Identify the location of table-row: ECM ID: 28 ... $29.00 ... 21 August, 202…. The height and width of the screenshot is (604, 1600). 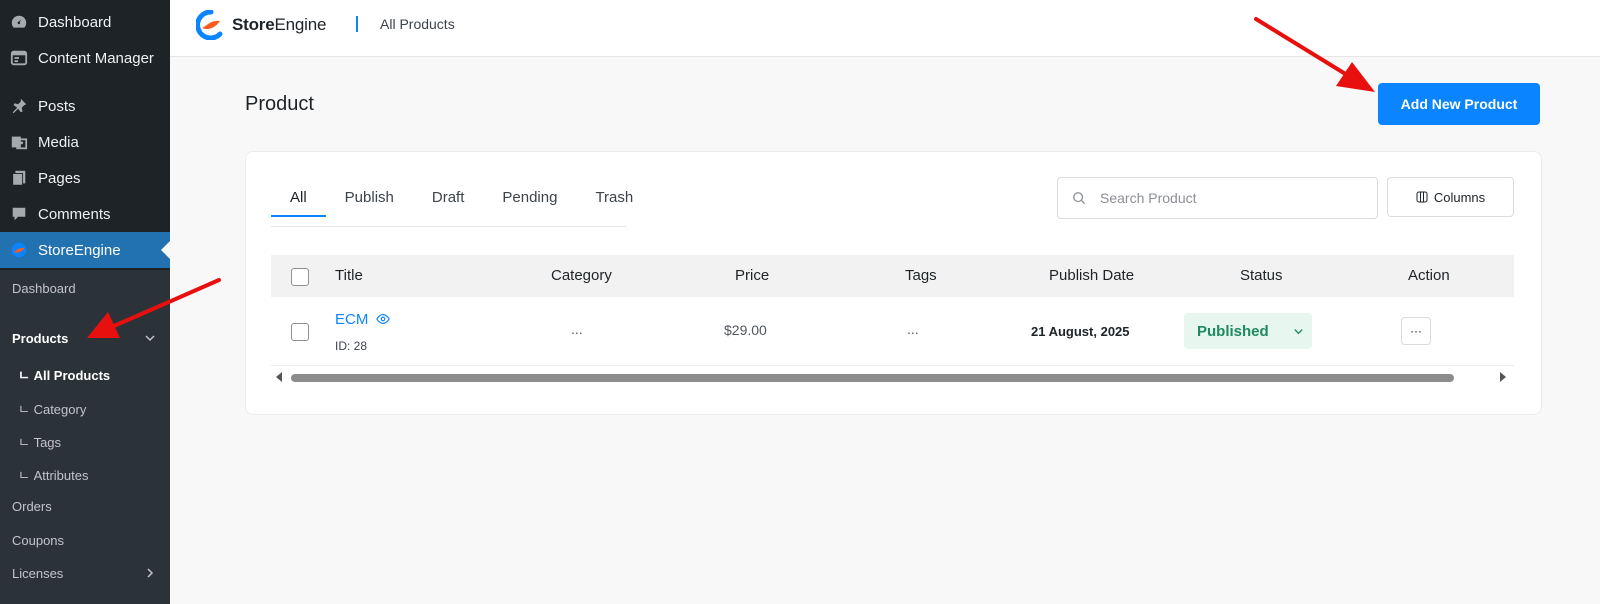
(892, 331).